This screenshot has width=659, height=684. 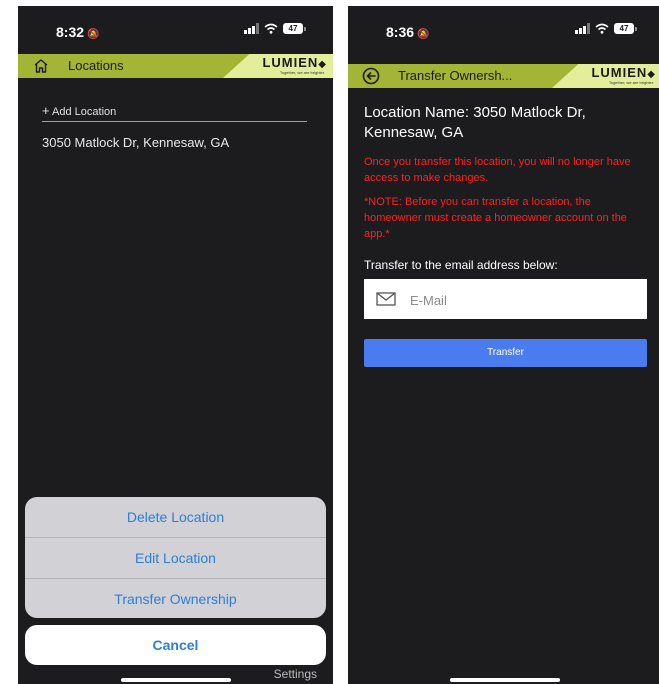 What do you see at coordinates (175, 30) in the screenshot?
I see `status-bar: 8:32 🔕 47` at bounding box center [175, 30].